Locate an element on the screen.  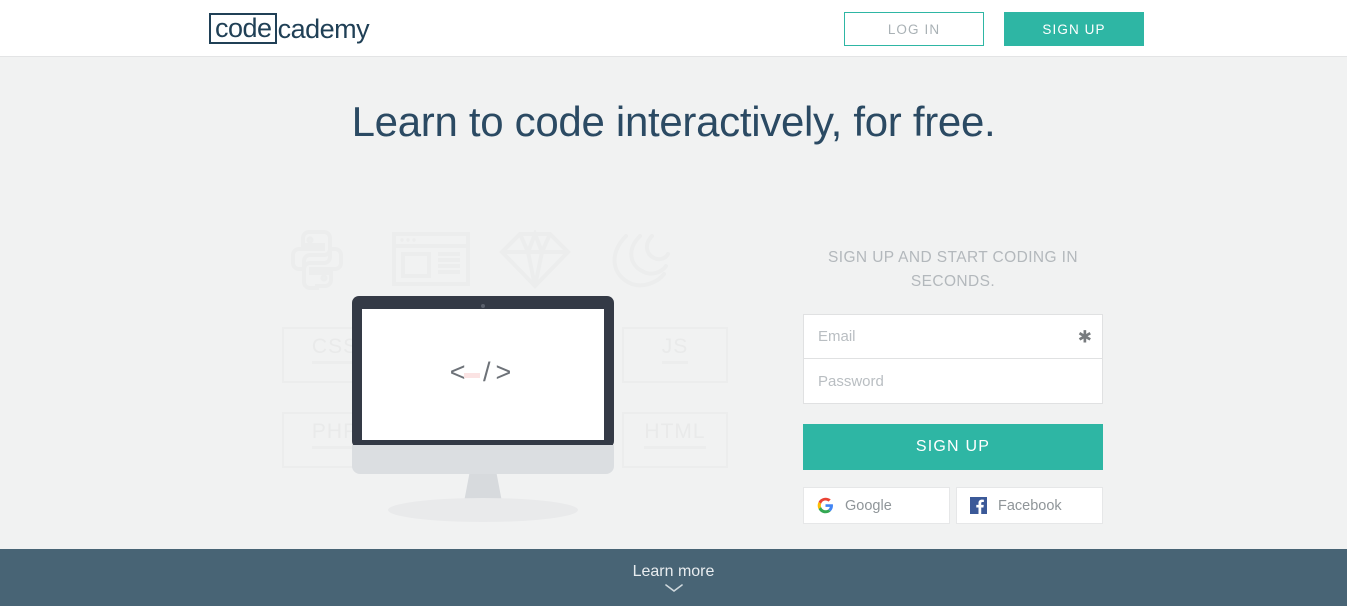
monitor-illustration: < /> is located at coordinates (483, 372).